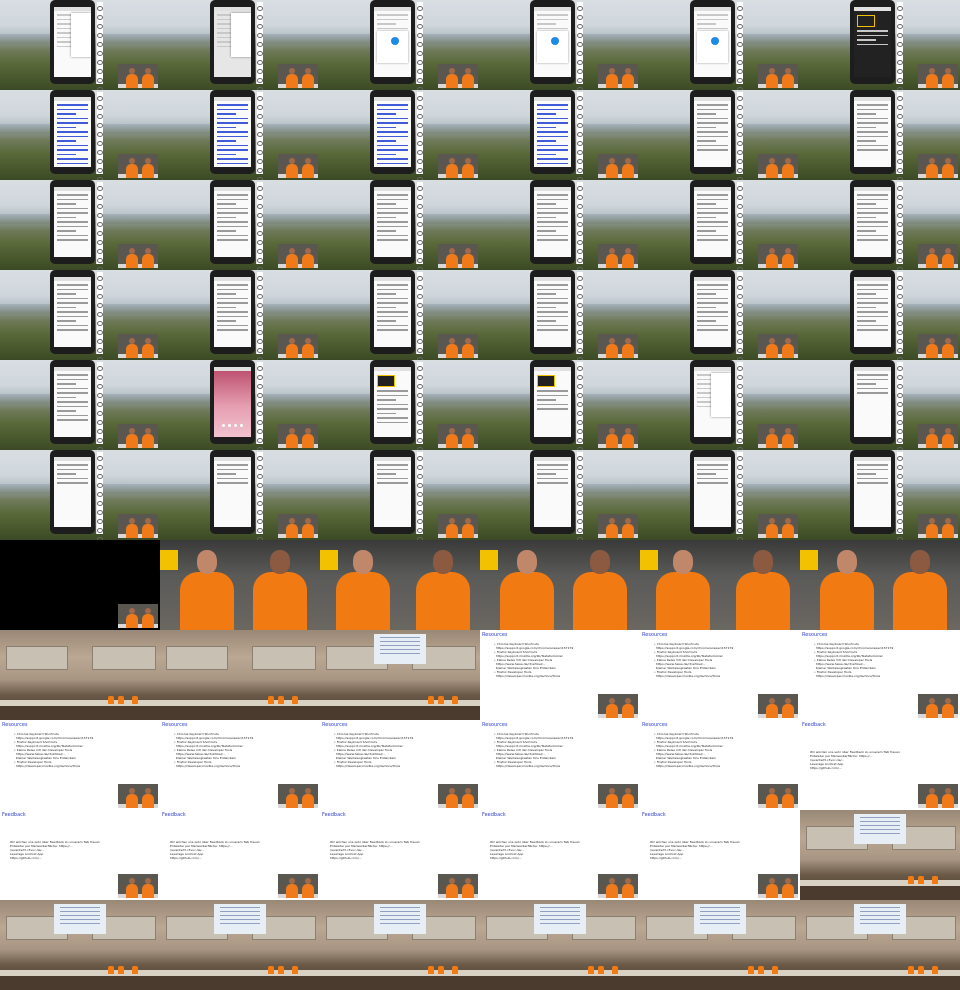  I want to click on speaker-right, so click(920, 590).